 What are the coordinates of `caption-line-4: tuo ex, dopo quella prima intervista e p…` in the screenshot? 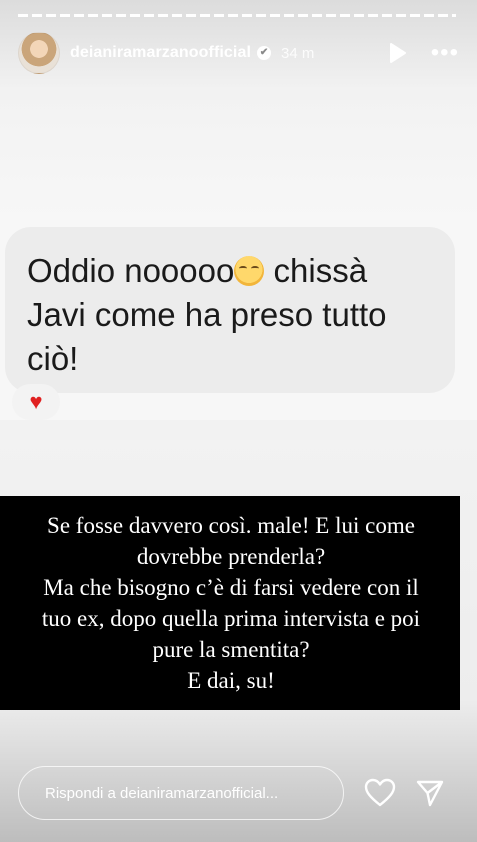 It's located at (231, 618).